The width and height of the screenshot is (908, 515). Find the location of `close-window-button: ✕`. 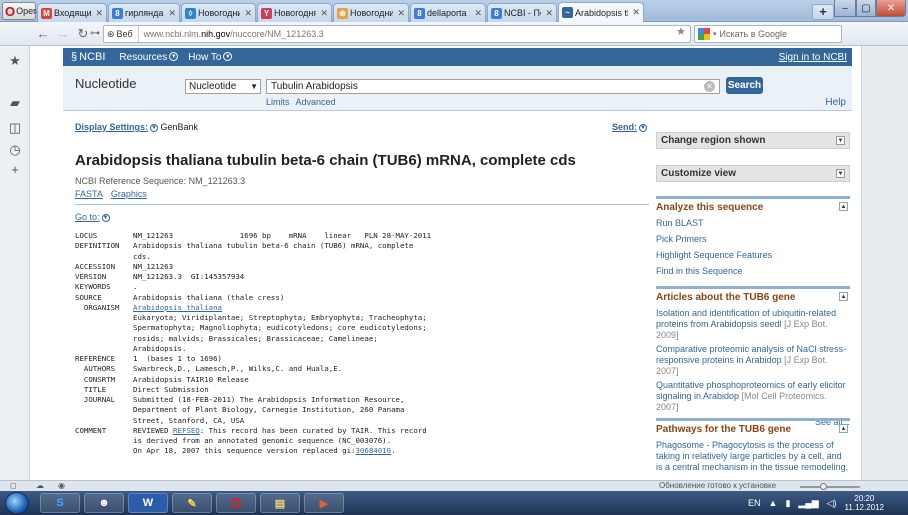

close-window-button: ✕ is located at coordinates (891, 8).